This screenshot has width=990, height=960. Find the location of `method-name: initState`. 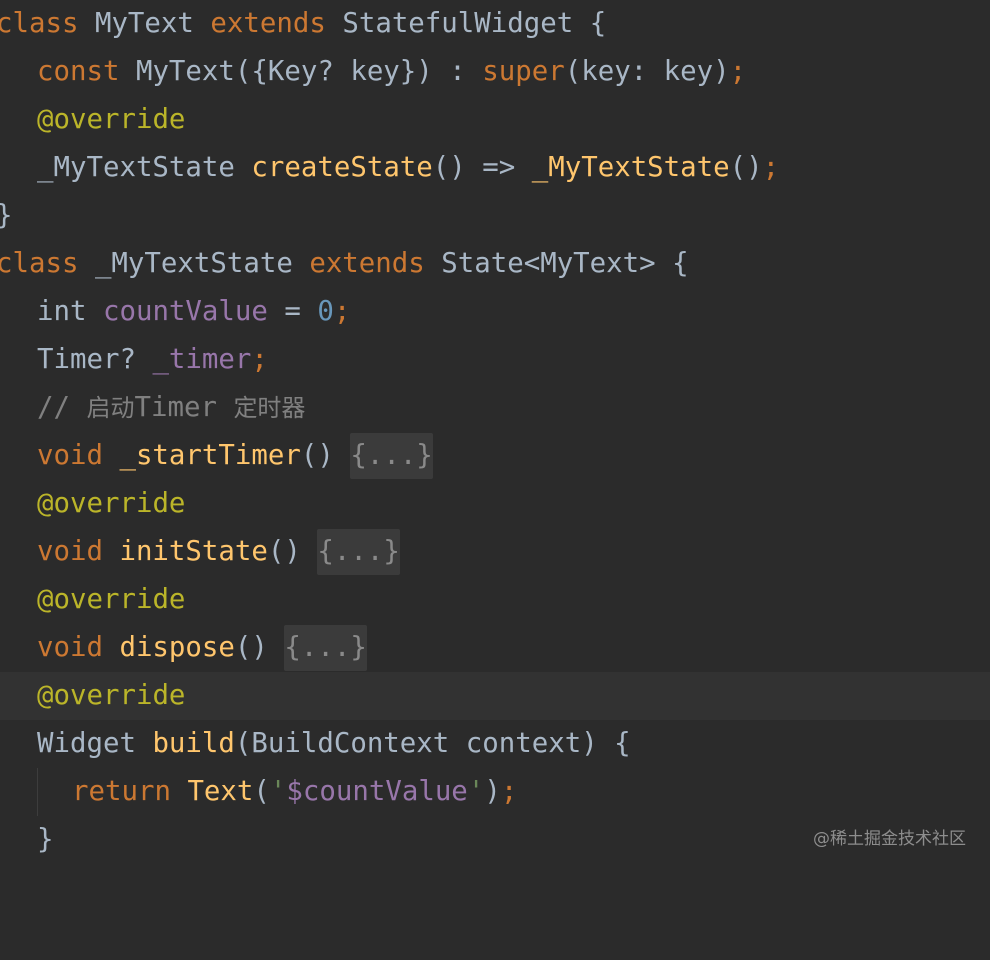

method-name: initState is located at coordinates (193, 551).